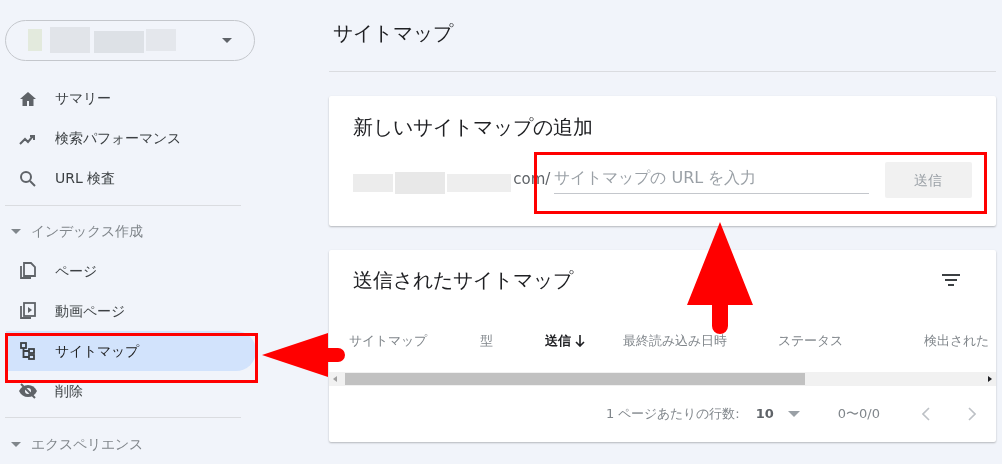 The height and width of the screenshot is (464, 1002). I want to click on scroll-right-icon, so click(990, 379).